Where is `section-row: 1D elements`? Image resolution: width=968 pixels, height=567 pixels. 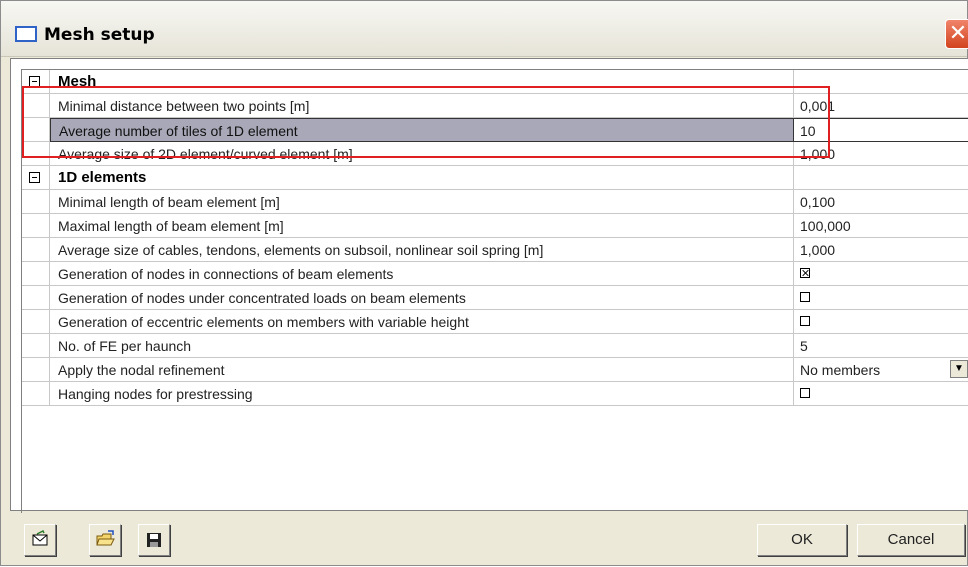 section-row: 1D elements is located at coordinates (495, 178).